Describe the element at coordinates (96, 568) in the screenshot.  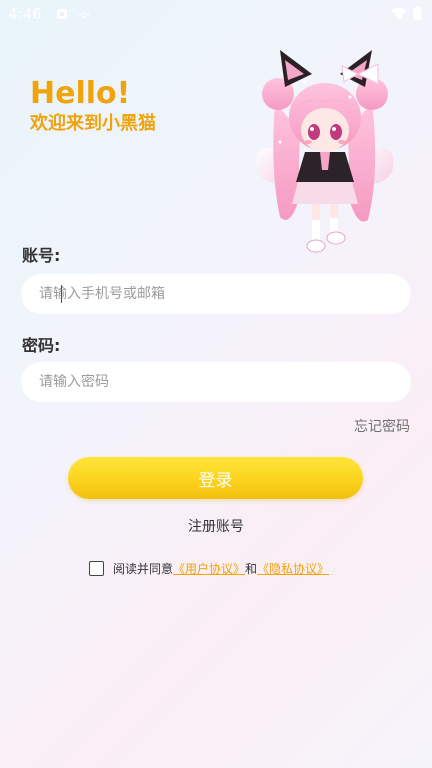
I see `agreement-checkbox` at that location.